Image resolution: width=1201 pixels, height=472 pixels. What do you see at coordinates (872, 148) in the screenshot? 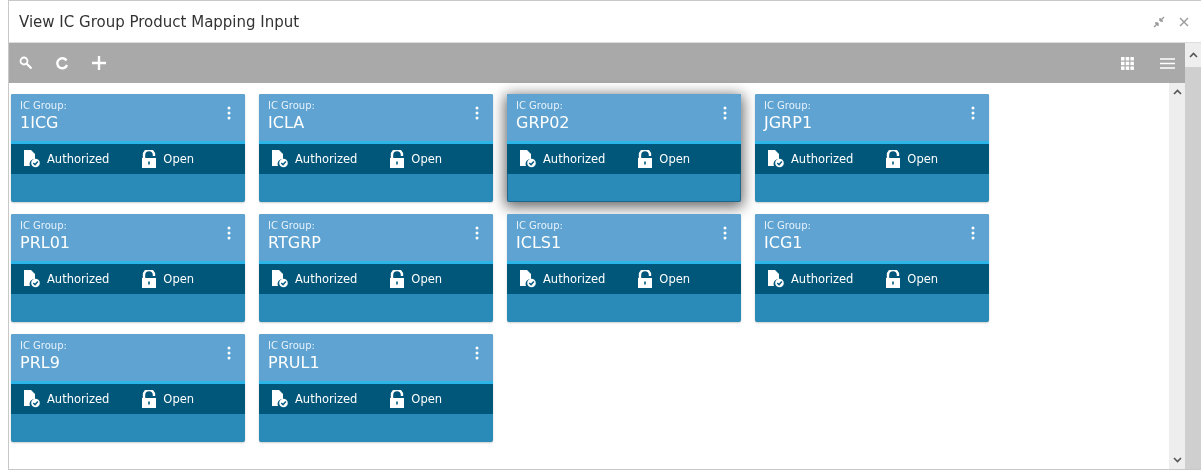
I see `group-card: IC Group: JGRP1 Authorized Open` at bounding box center [872, 148].